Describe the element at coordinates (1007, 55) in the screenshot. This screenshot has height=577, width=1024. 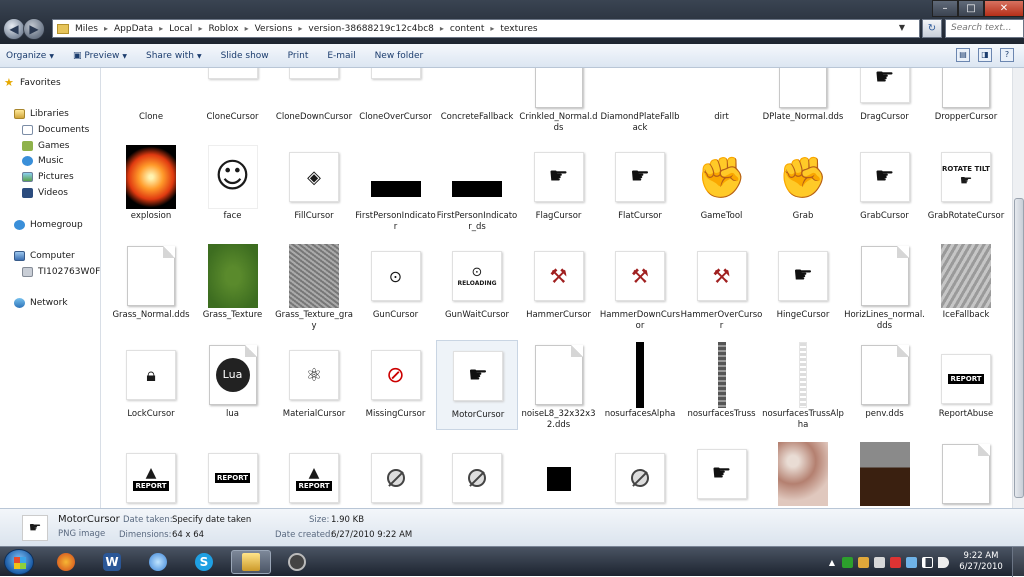
I see `help-icon: ?` at that location.